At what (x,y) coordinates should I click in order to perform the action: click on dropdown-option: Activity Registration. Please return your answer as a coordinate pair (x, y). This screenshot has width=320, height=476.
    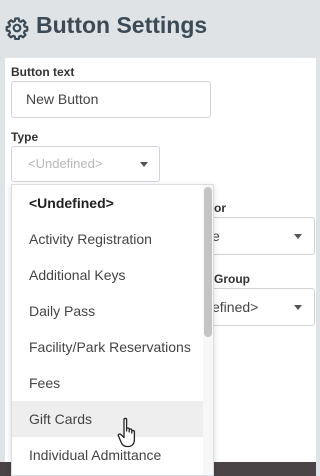
    Looking at the image, I should click on (108, 239).